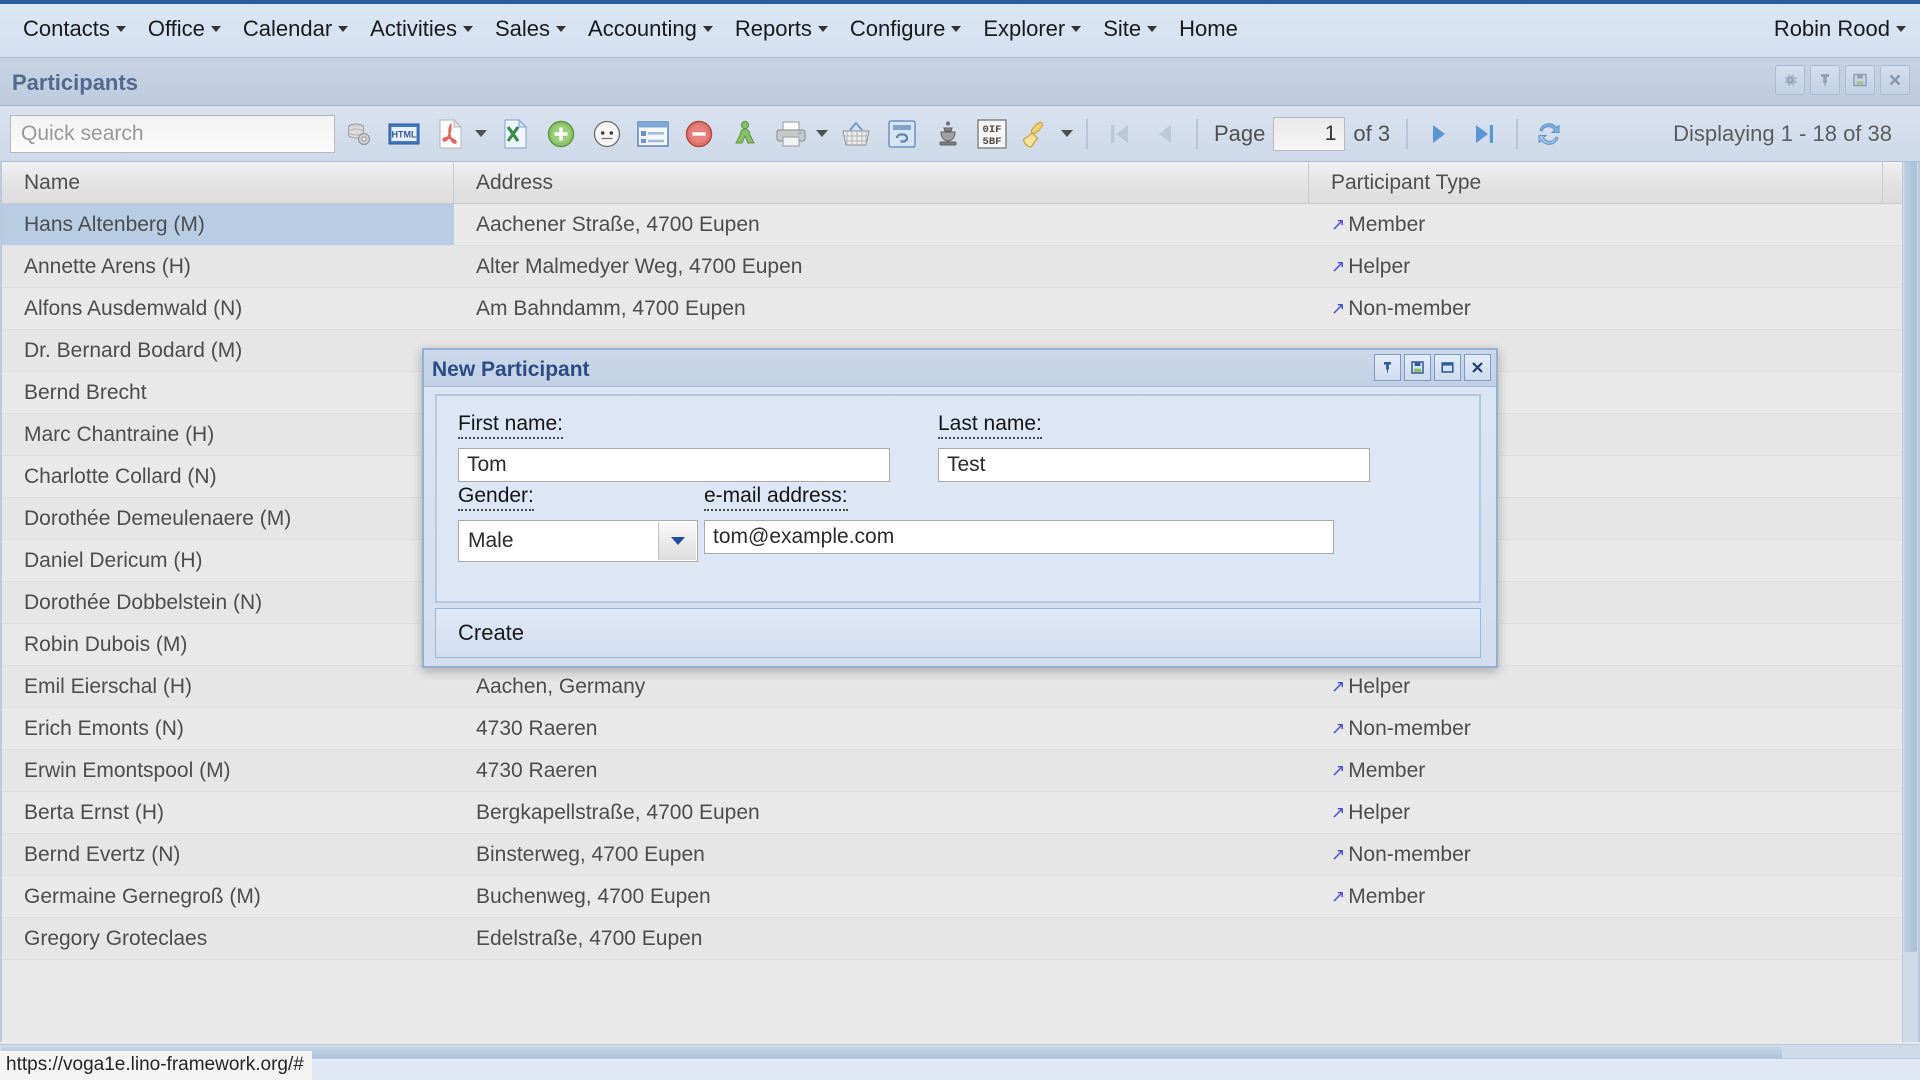  I want to click on save-icon, so click(1860, 80).